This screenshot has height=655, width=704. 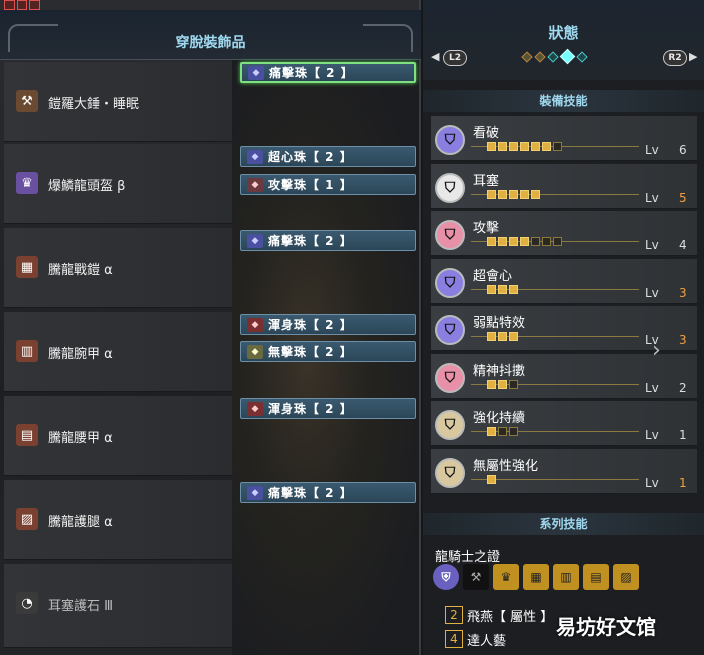 I want to click on equipment-row-head: ♛ 爆鱗龍頭盔 β, so click(x=118, y=184).